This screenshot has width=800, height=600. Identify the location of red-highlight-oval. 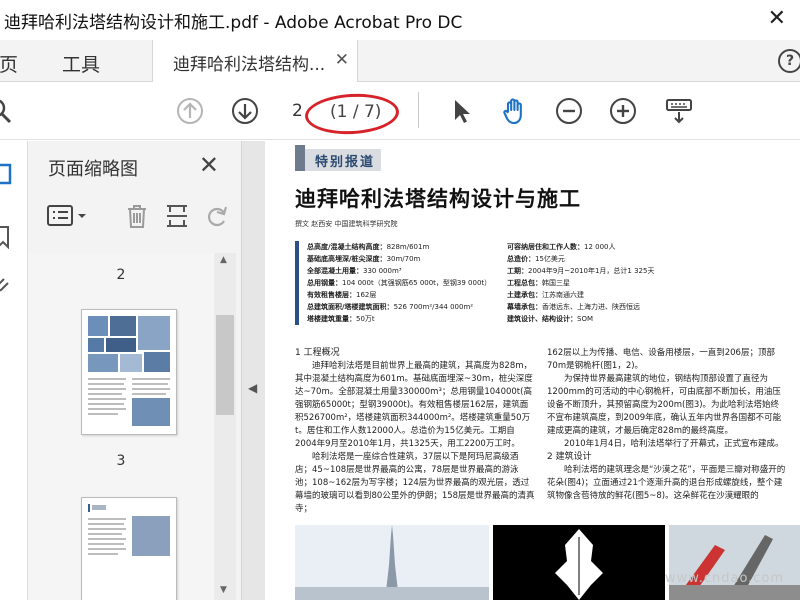
(352, 114).